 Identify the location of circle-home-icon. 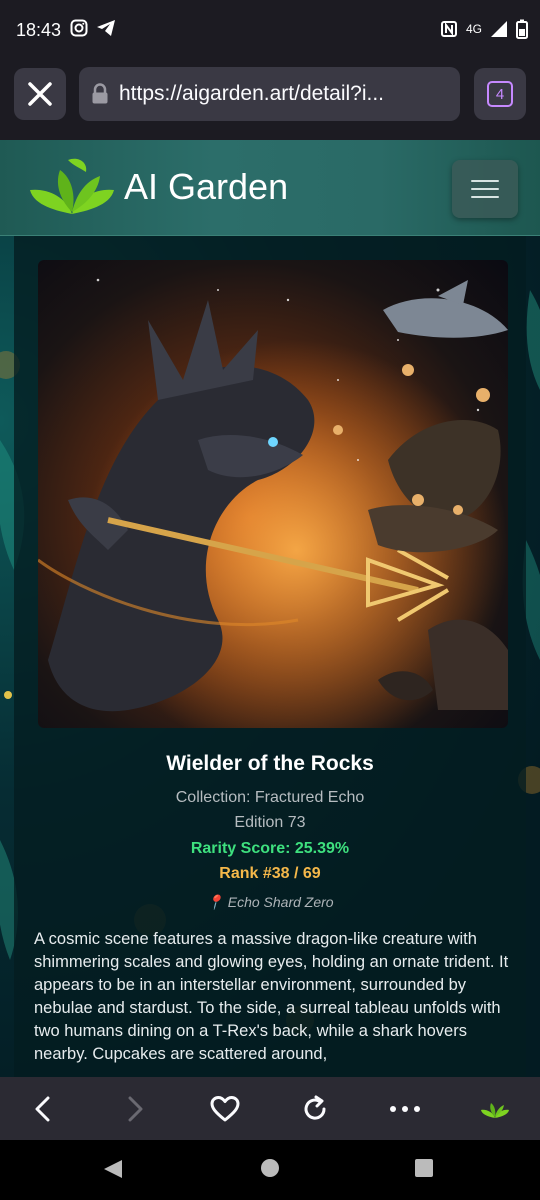
(270, 1168).